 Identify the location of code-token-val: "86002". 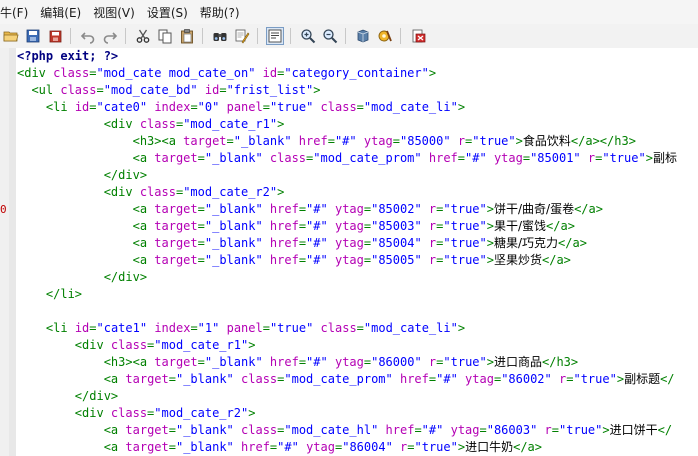
(526, 379).